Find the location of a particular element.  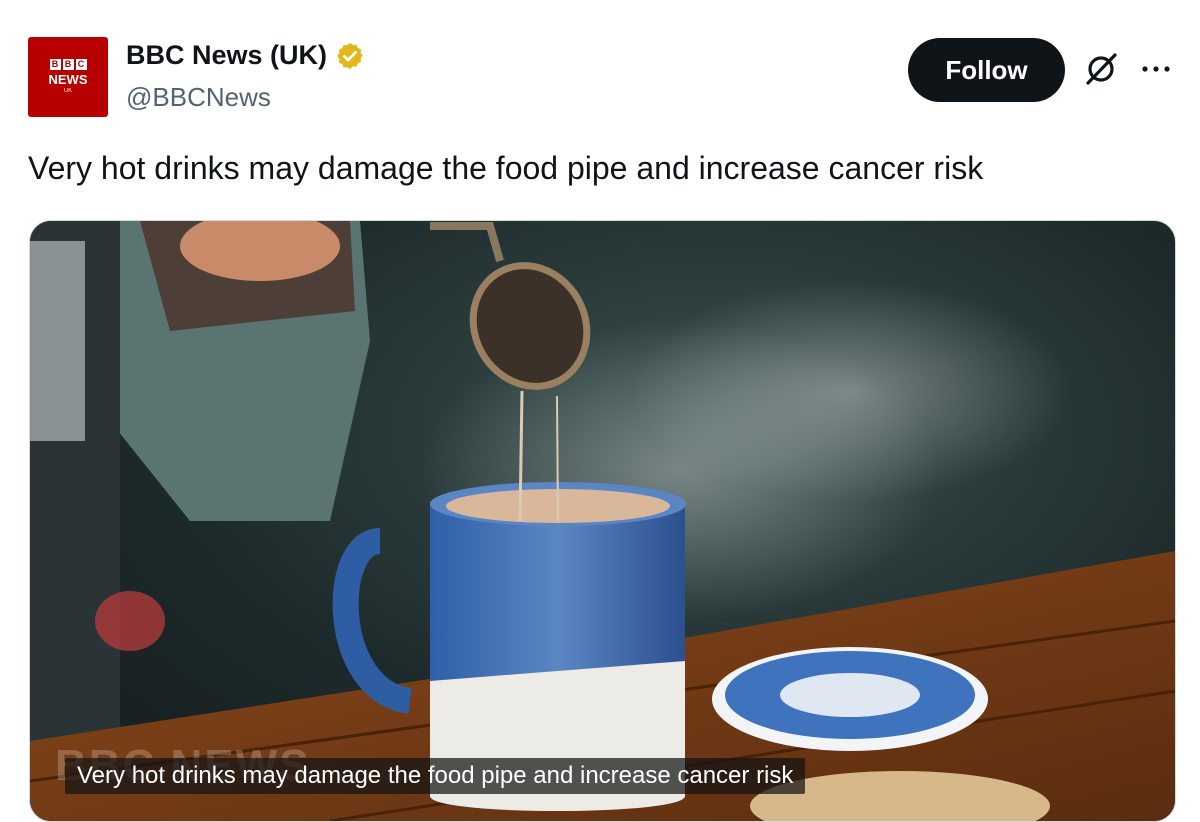

bbc-logo-blocks: B B C is located at coordinates (68, 64).